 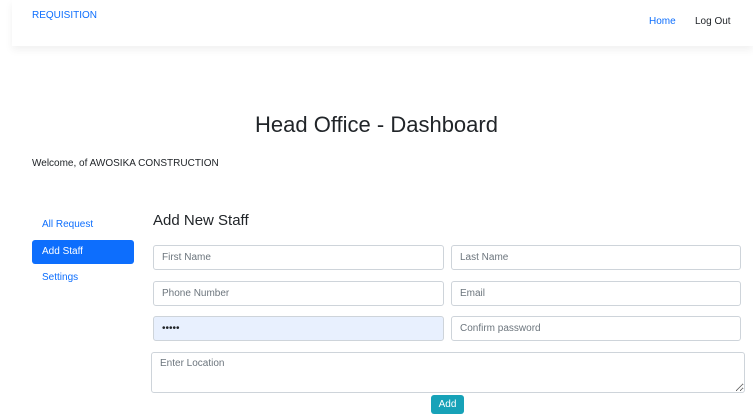 I want to click on sidebar-item-settings: Settings, so click(x=83, y=278).